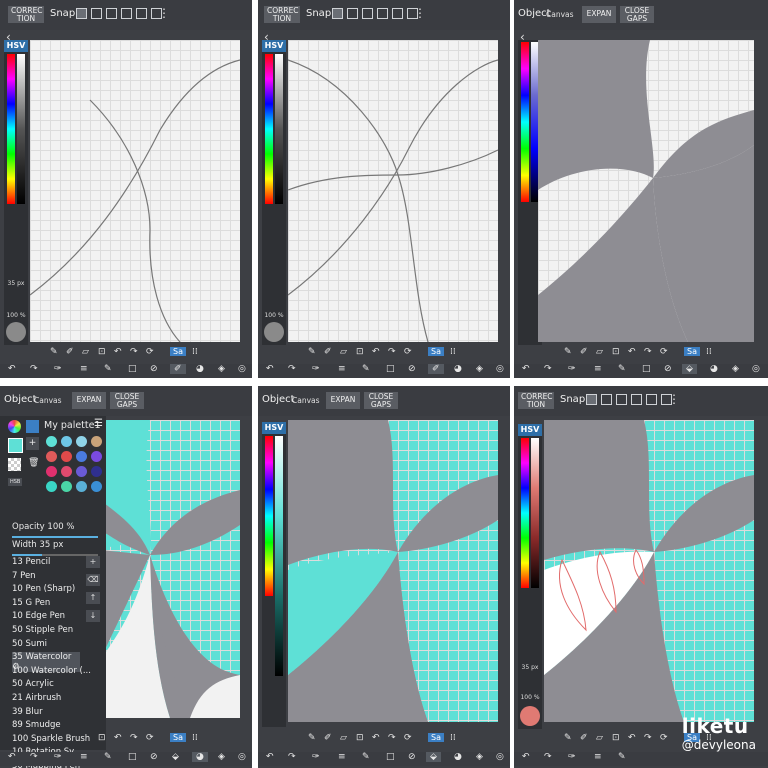  Describe the element at coordinates (31, 562) in the screenshot. I see `brush-list-item: 13 Pencil` at that location.